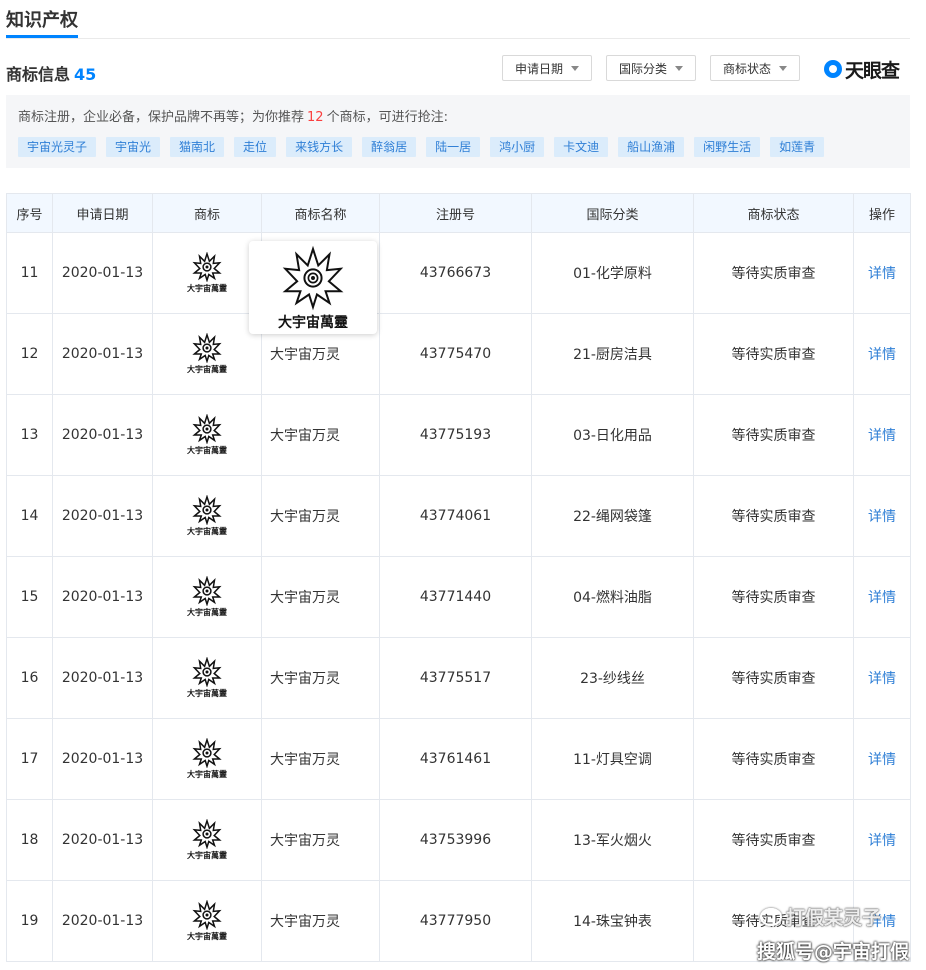 This screenshot has height=970, width=926. Describe the element at coordinates (389, 147) in the screenshot. I see `recommended-trademark-tag: 醉翁居` at that location.